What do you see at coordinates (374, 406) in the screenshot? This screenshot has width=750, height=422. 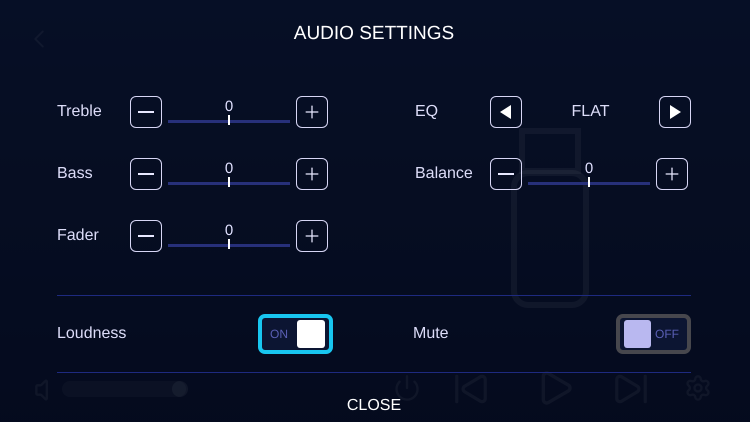 I see `close-button: CLOSE` at bounding box center [374, 406].